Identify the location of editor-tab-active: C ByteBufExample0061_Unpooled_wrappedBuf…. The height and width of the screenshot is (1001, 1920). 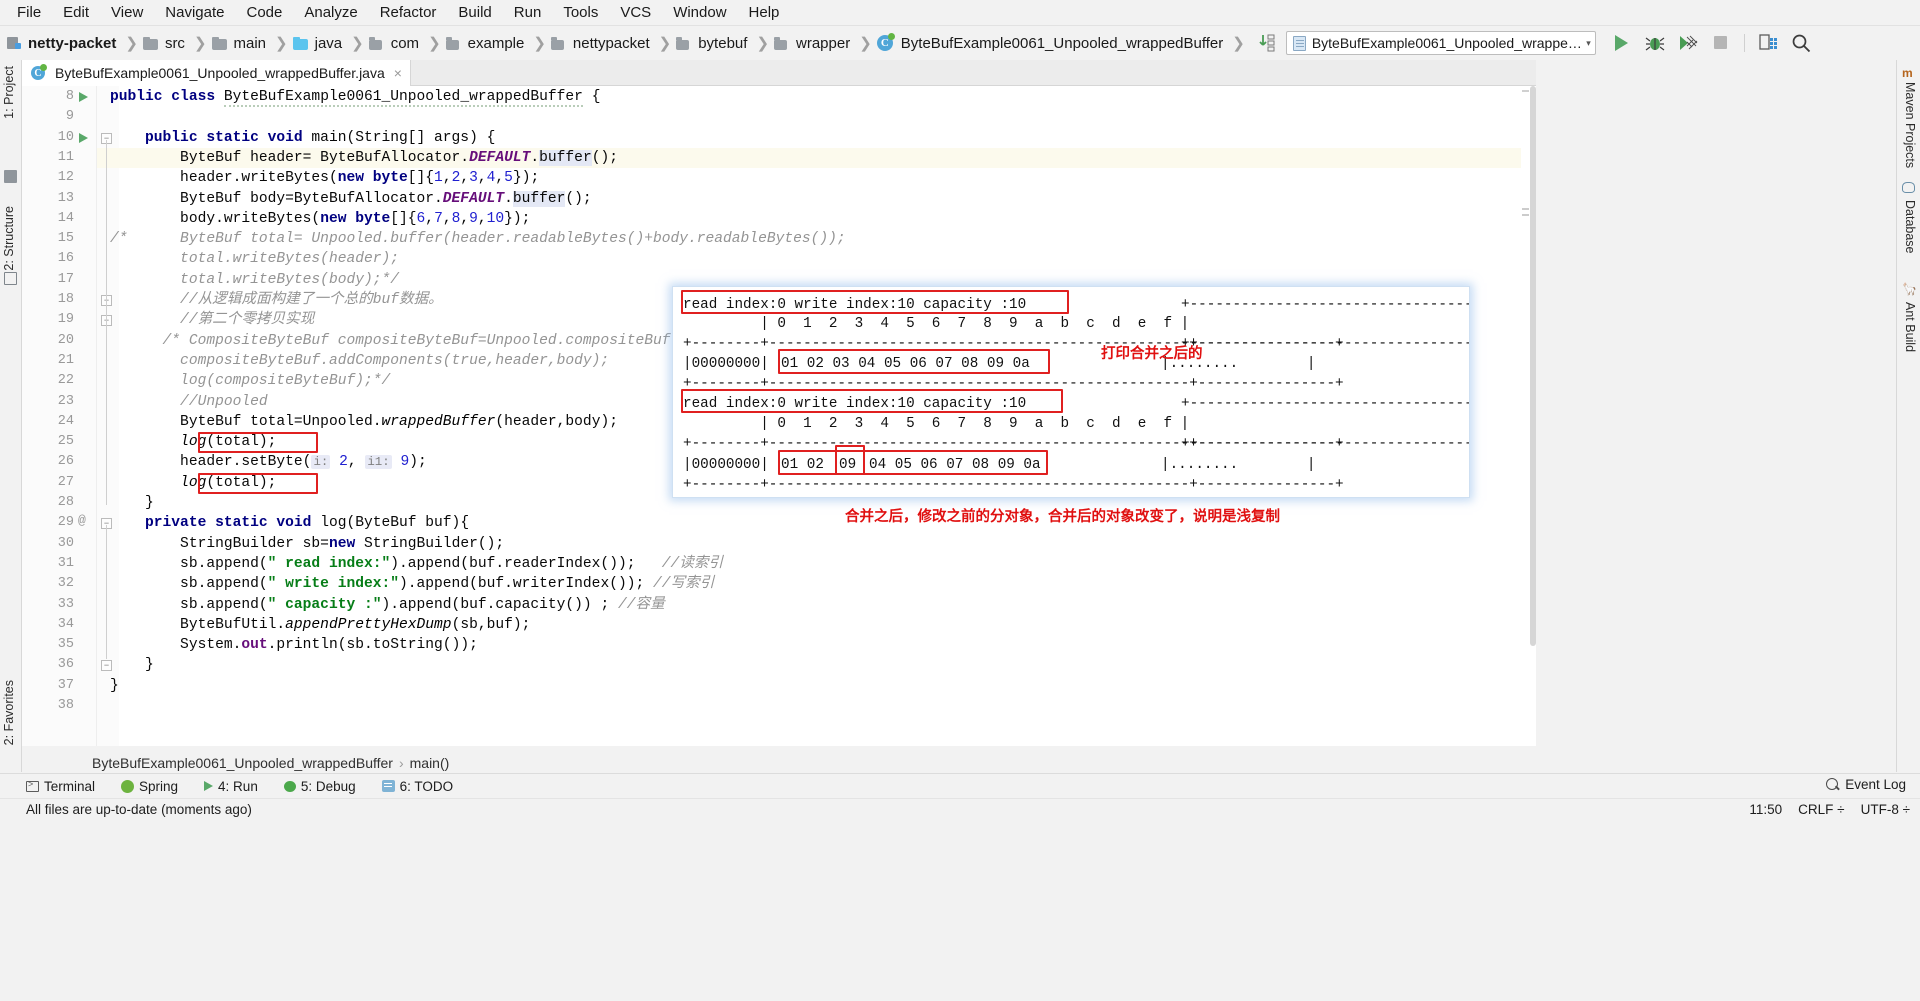
(216, 73).